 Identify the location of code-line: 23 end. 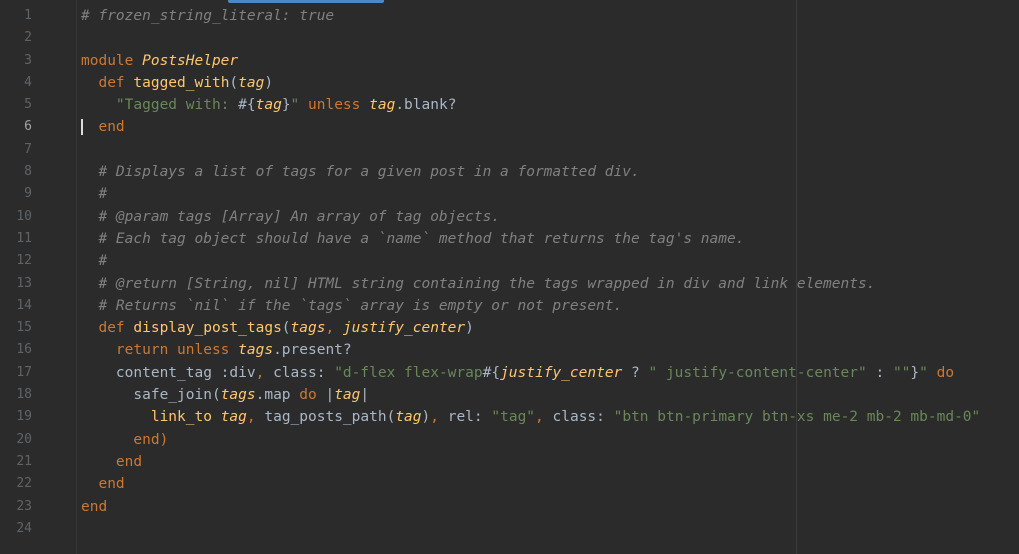
(509, 507).